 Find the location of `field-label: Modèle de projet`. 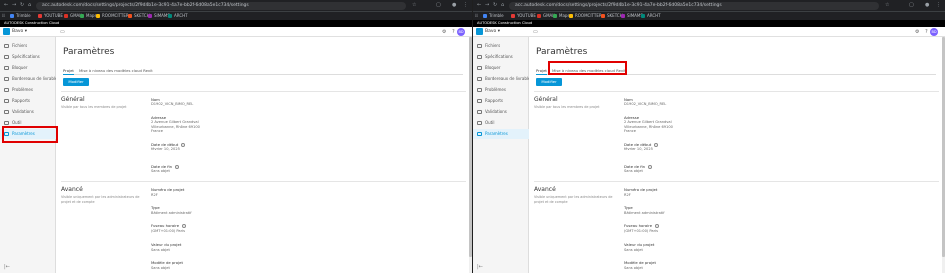

field-label: Modèle de projet is located at coordinates (640, 262).